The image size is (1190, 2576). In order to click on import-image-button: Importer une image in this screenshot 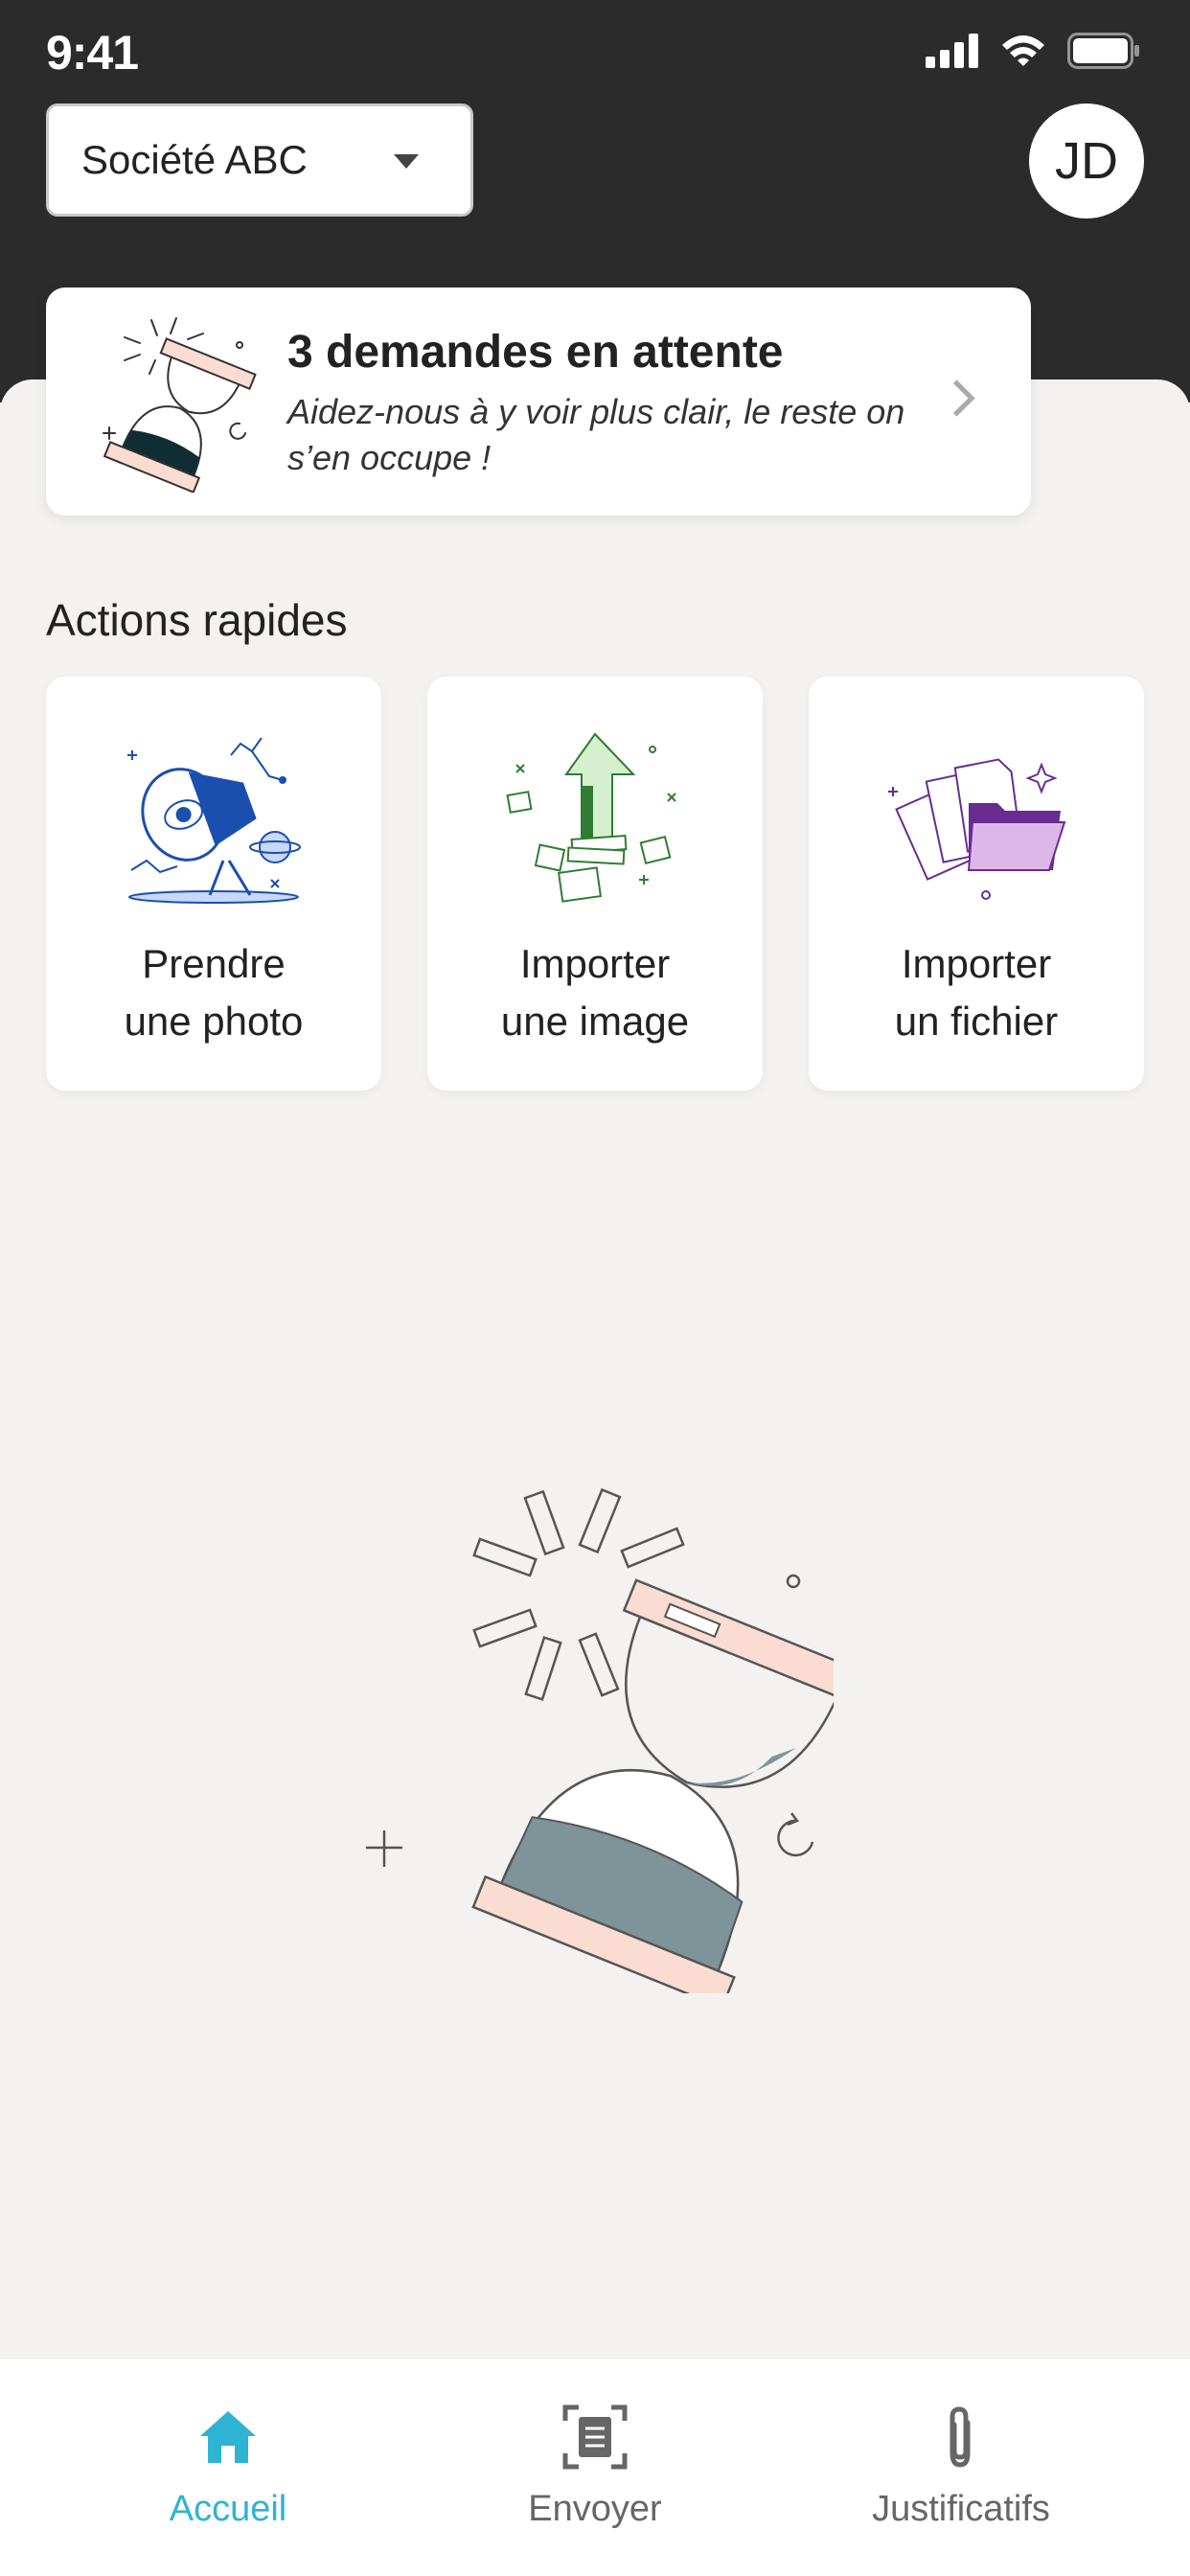, I will do `click(595, 884)`.